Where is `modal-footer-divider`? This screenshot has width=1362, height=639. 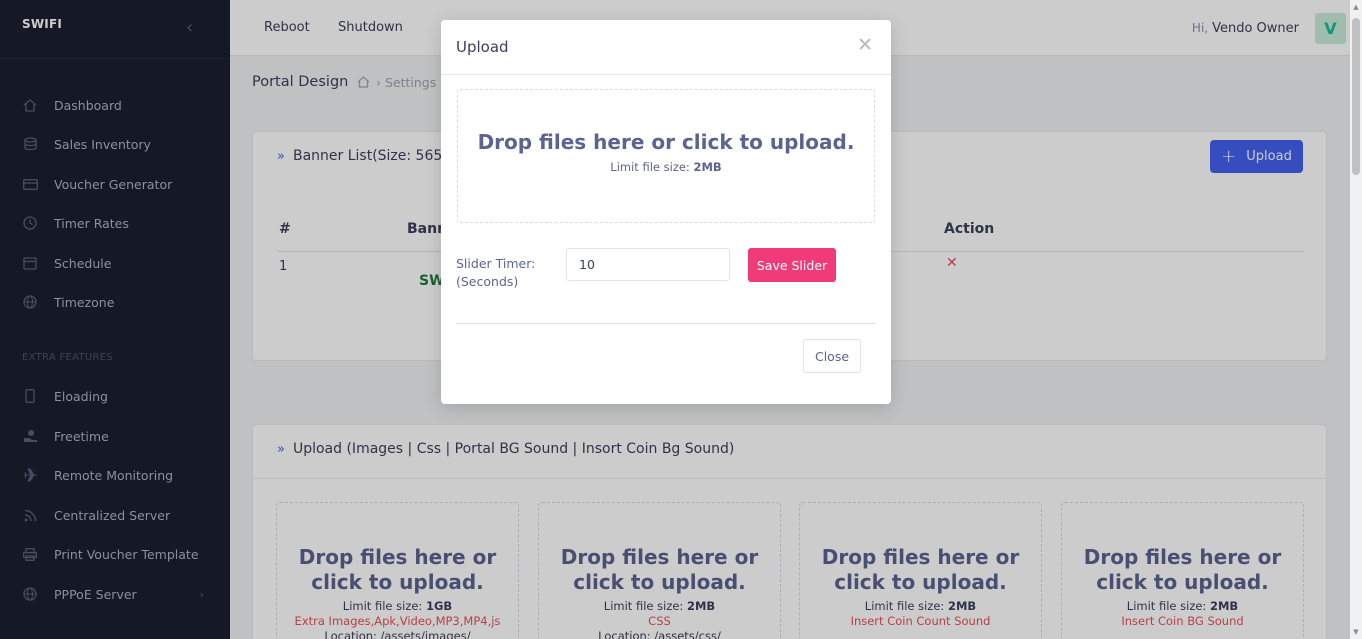
modal-footer-divider is located at coordinates (666, 323).